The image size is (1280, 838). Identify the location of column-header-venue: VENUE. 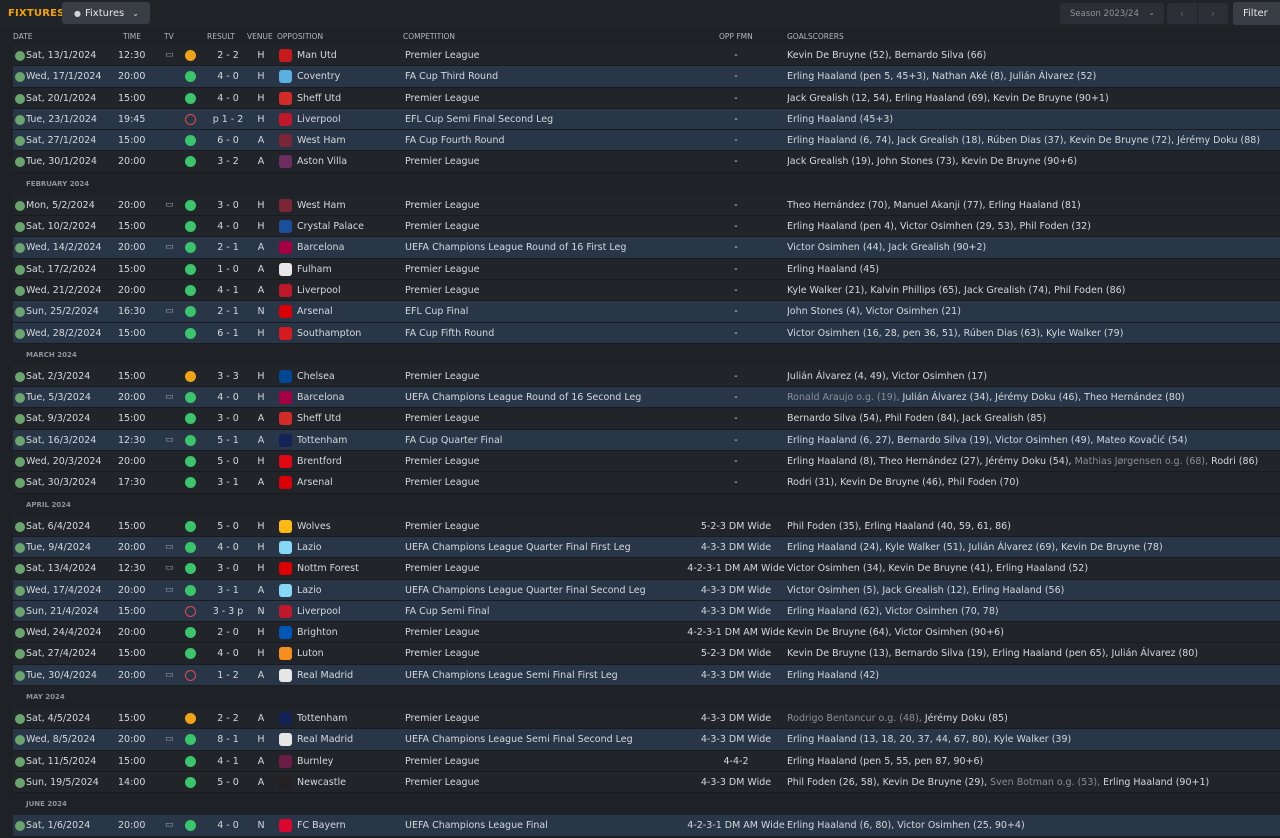
(260, 36).